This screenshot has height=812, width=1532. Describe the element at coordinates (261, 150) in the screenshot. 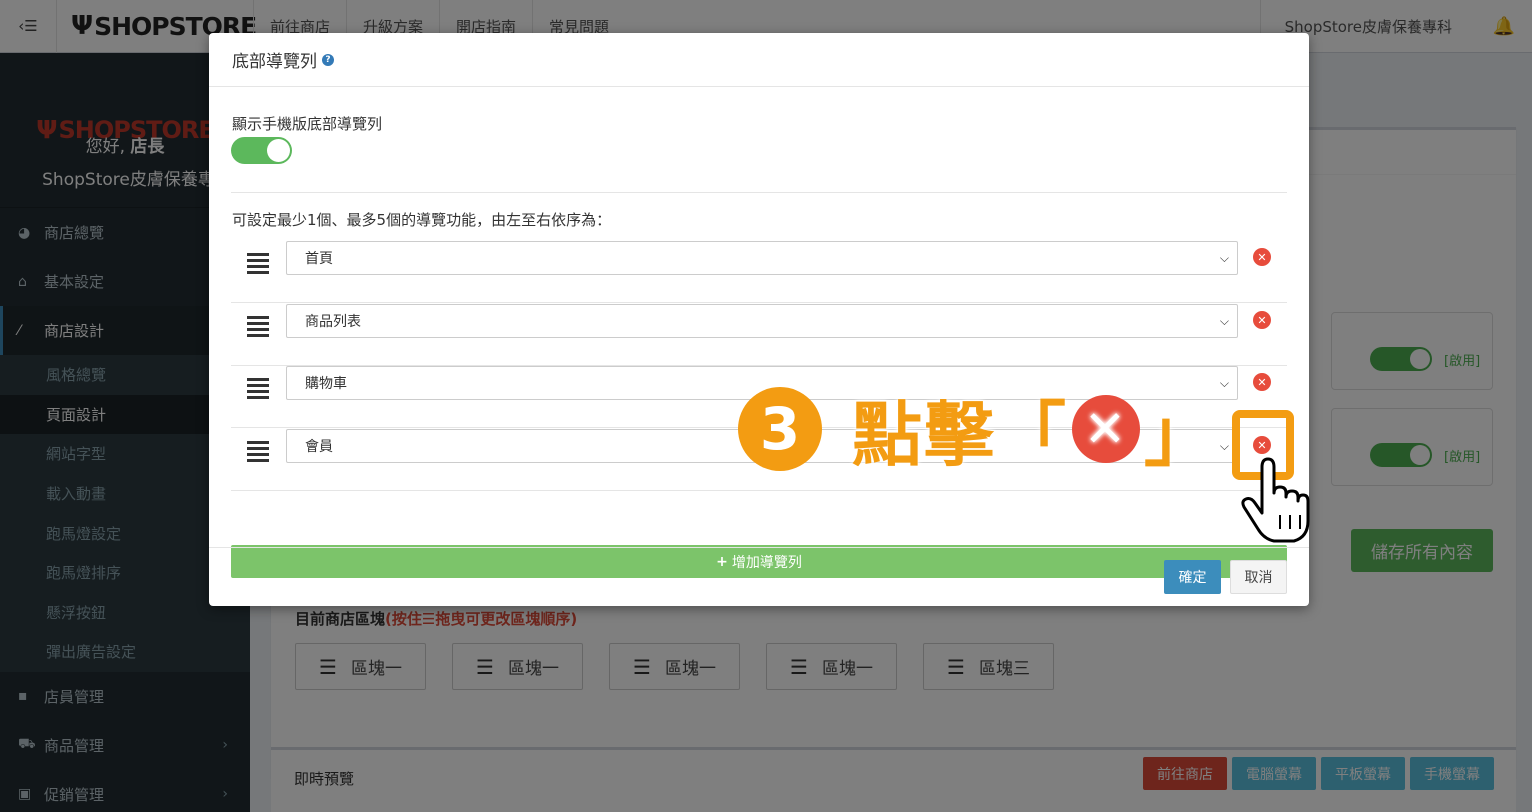

I see `show-bottom-nav-toggle` at that location.